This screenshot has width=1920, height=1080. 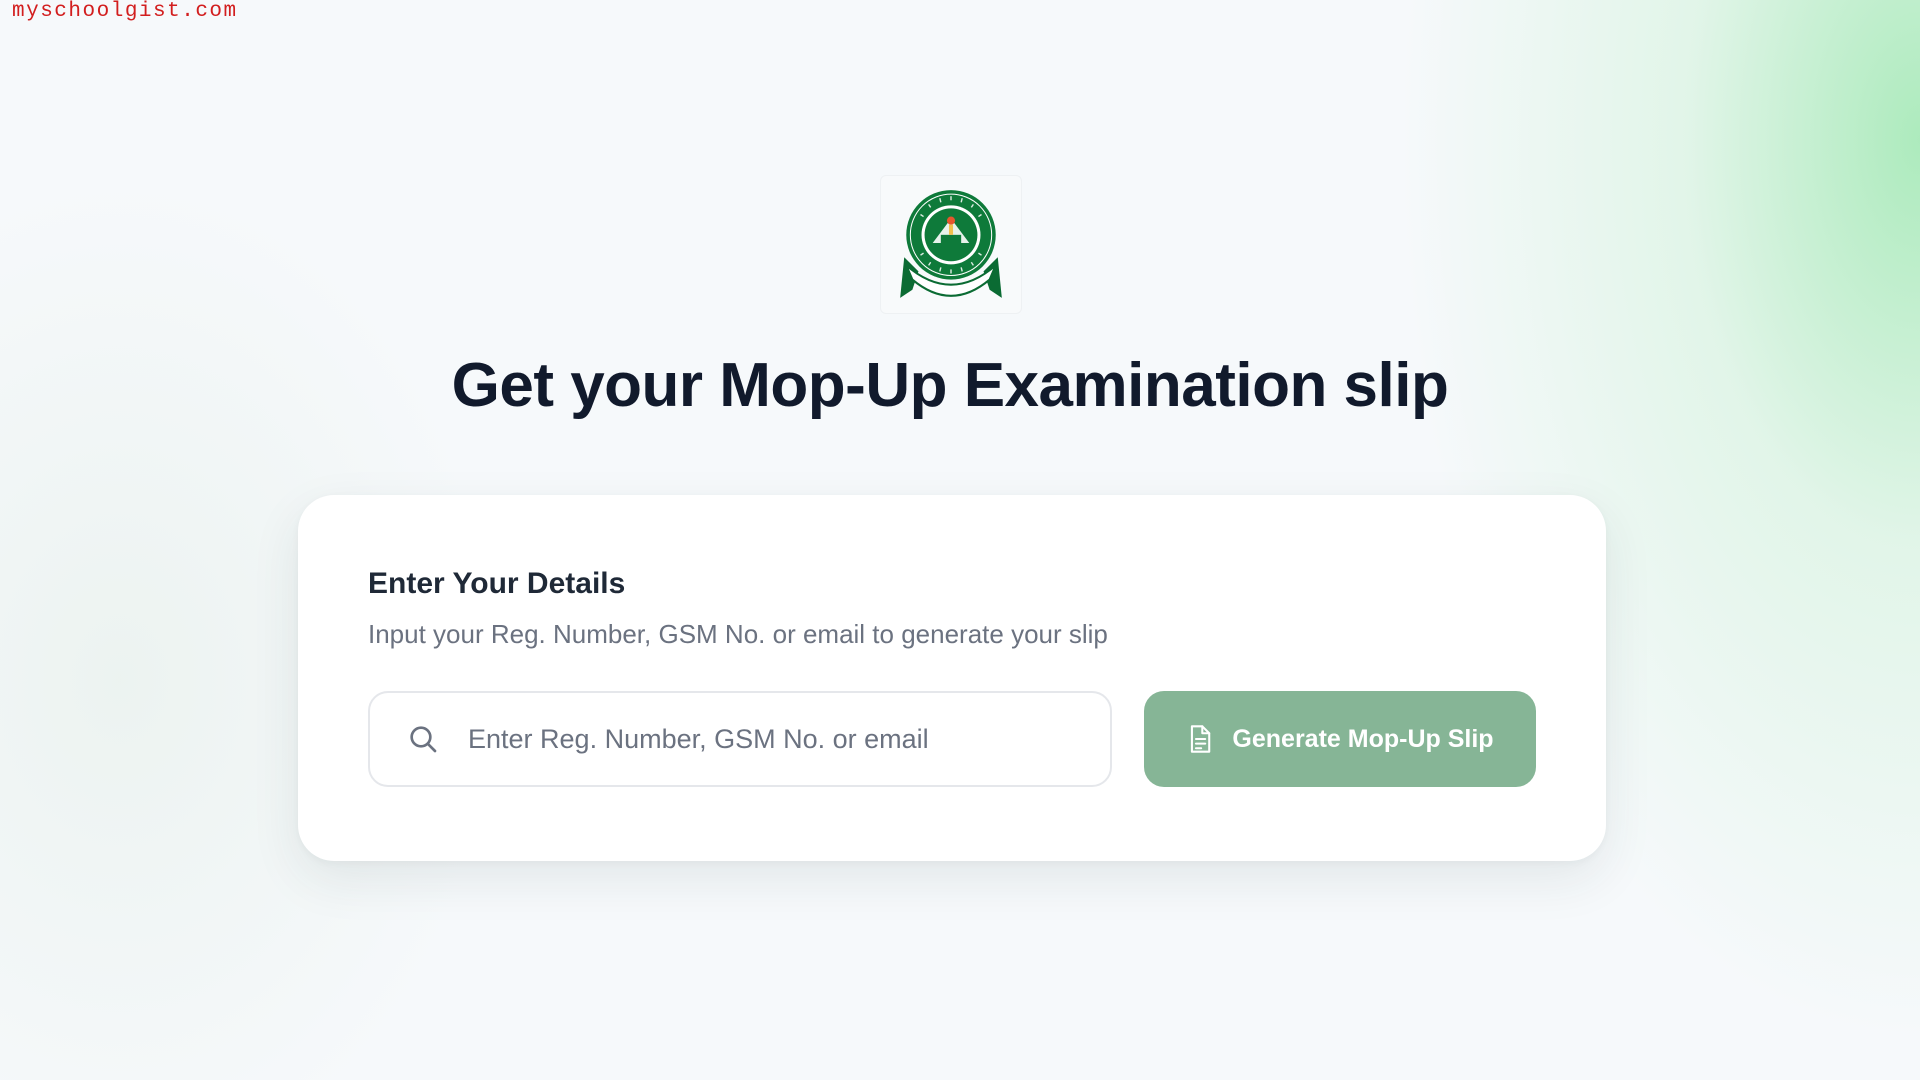 I want to click on search-input, so click(x=768, y=739).